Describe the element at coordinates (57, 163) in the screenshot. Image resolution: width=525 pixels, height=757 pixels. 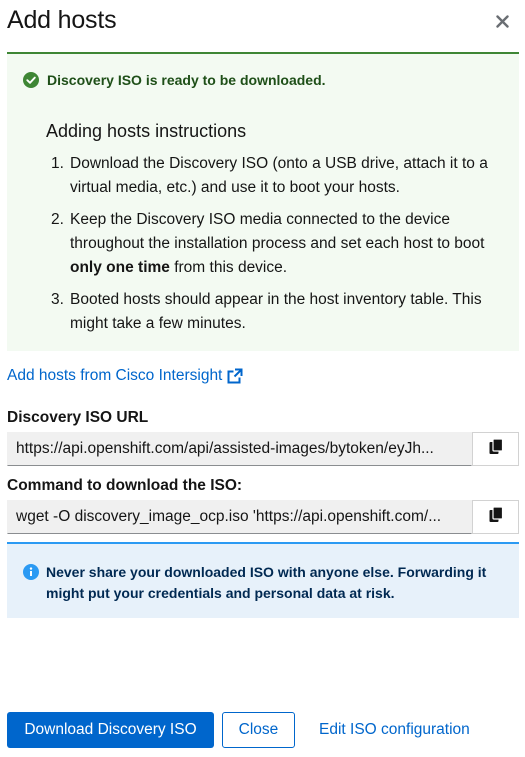
I see `list-item-number: 1.` at that location.